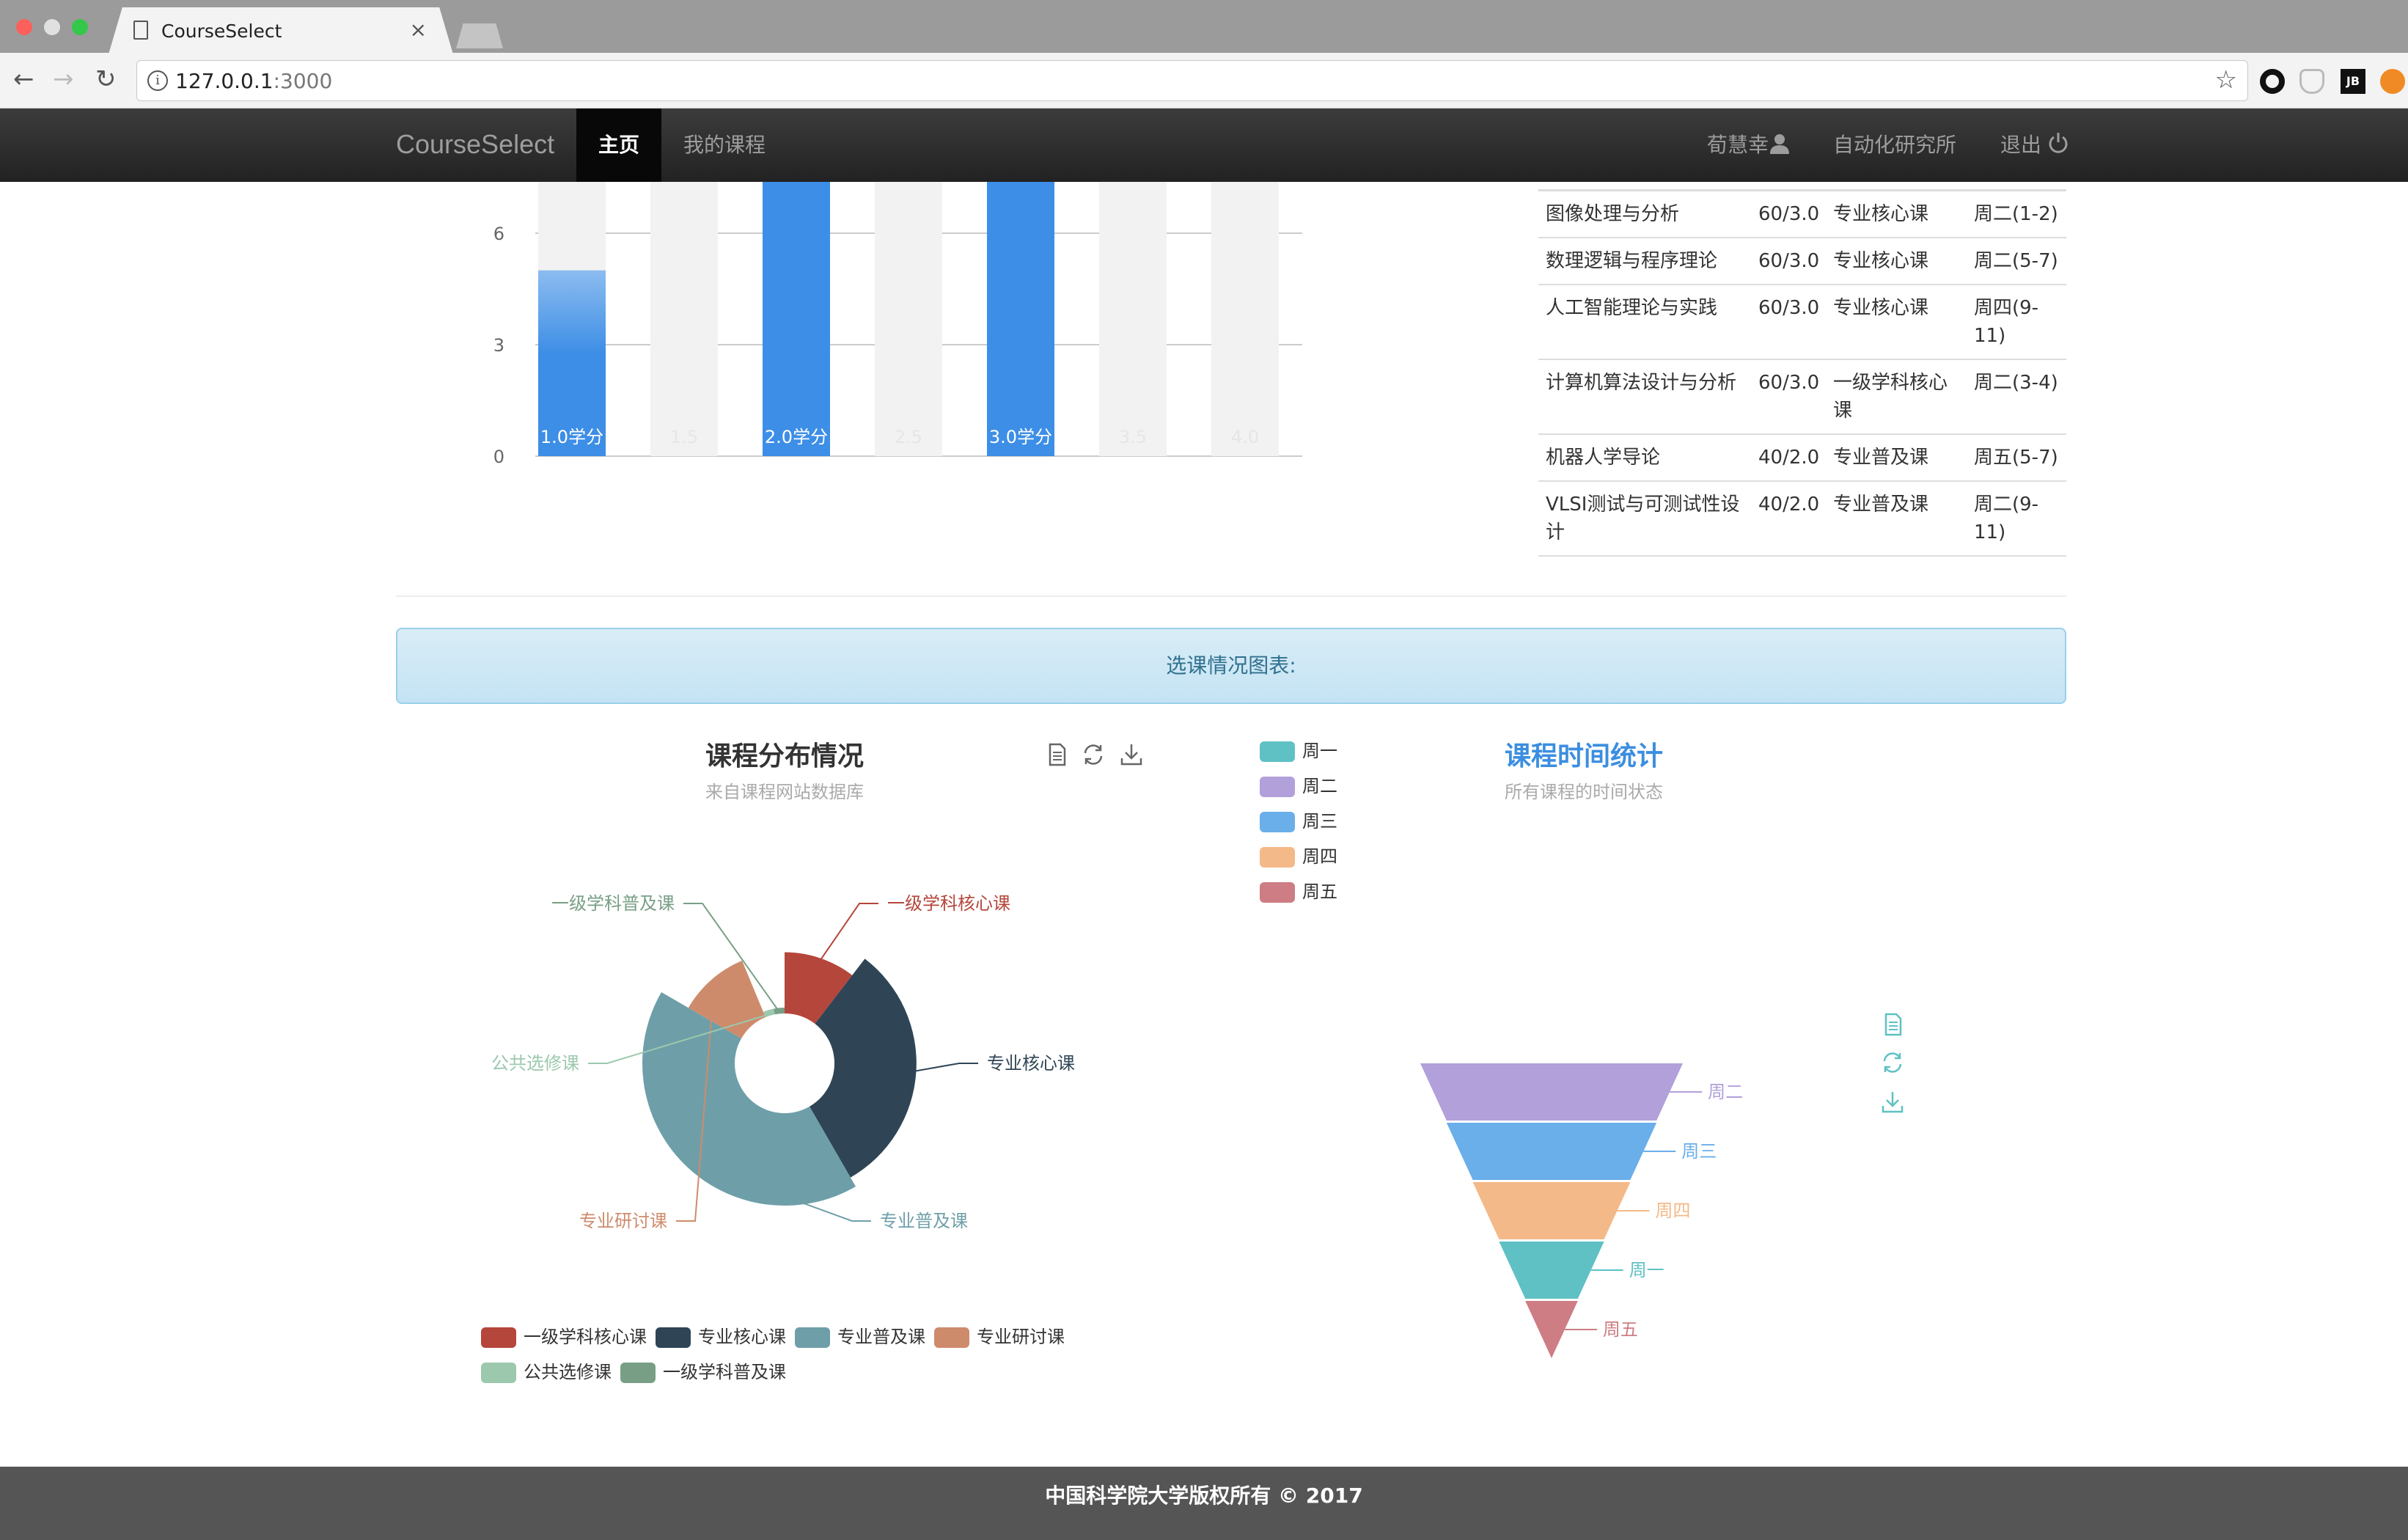  Describe the element at coordinates (613, 903) in the screenshot. I see `pie-slice-label: 一级学科普及课` at that location.